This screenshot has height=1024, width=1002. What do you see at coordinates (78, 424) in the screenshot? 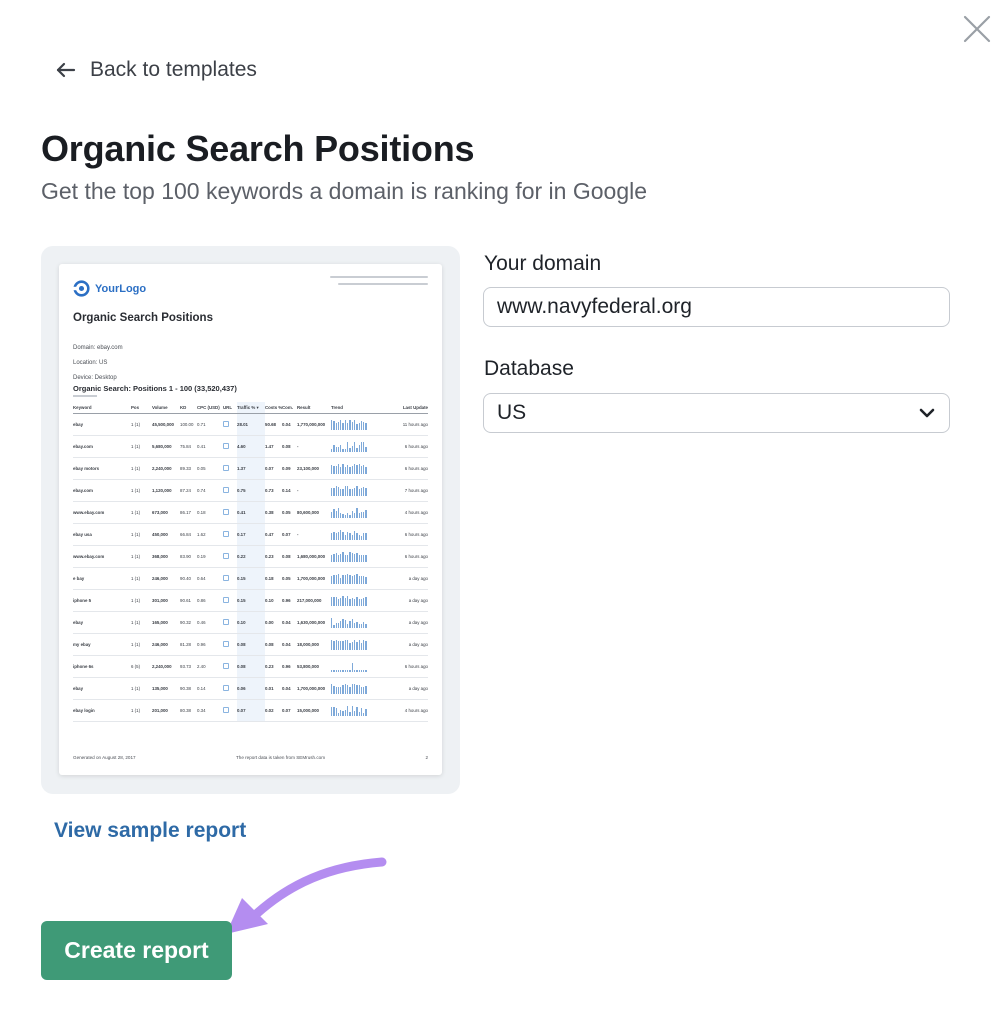
I see `cell-keyword: ebay` at bounding box center [78, 424].